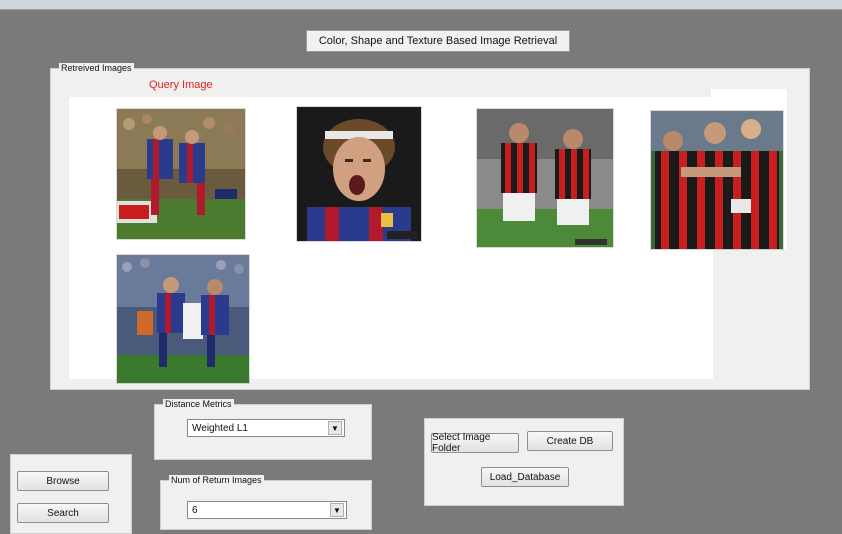  I want to click on retrieved-images-title: Retreived Images, so click(96, 68).